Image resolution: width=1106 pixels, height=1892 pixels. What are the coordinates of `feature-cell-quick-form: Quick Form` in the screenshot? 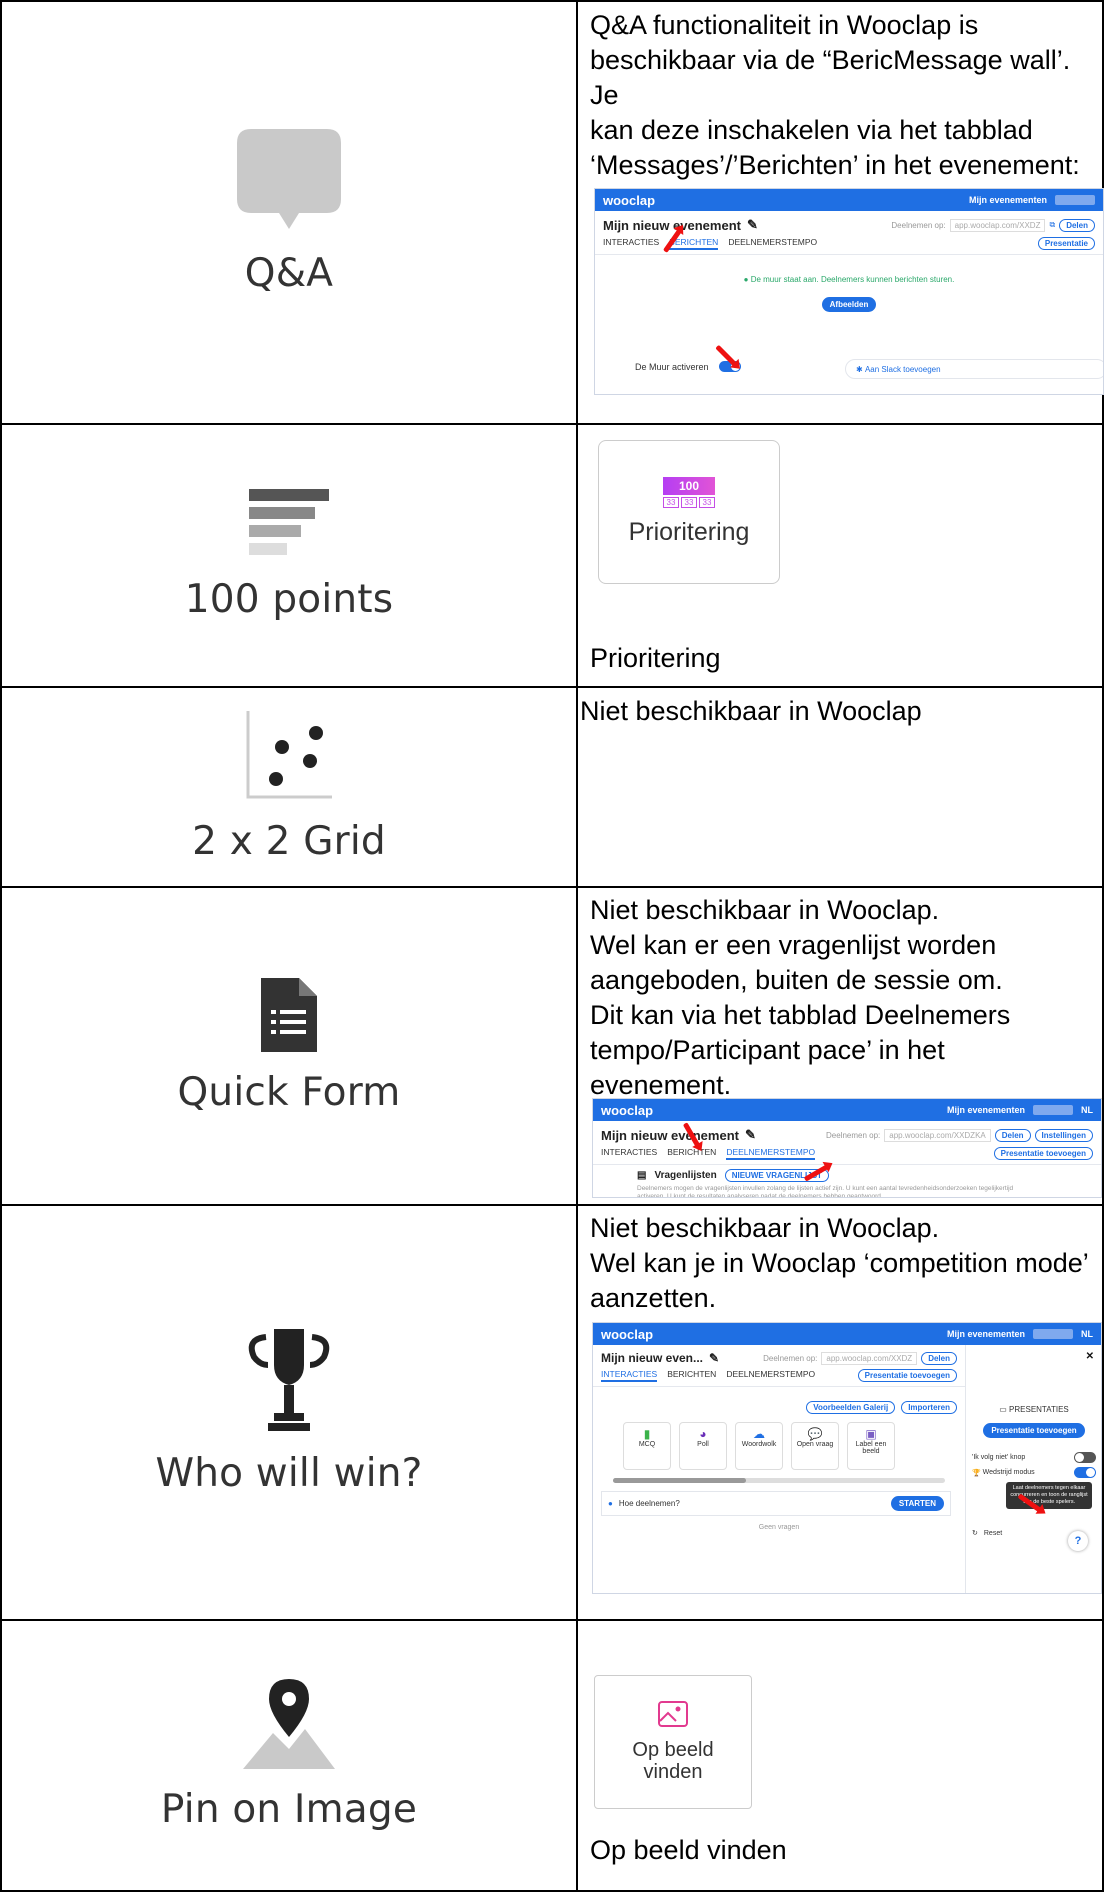 It's located at (289, 1046).